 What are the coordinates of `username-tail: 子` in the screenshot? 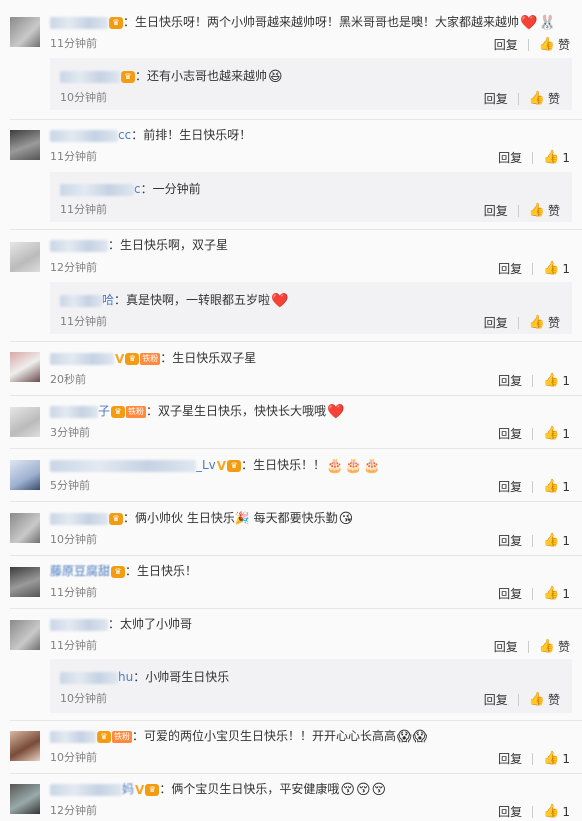 It's located at (104, 411).